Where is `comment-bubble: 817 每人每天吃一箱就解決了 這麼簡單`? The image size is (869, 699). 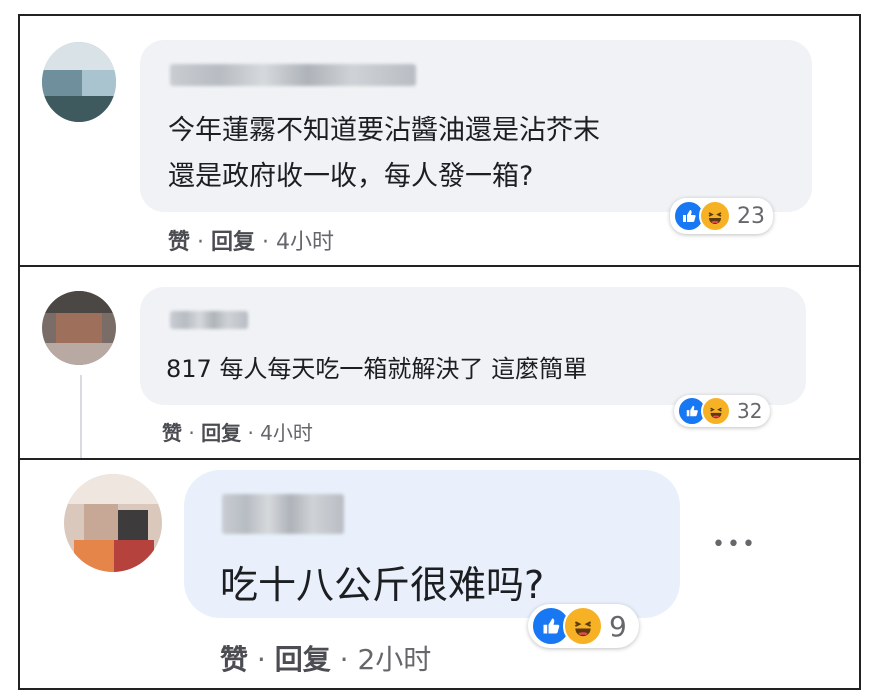
comment-bubble: 817 每人每天吃一箱就解決了 這麼簡單 is located at coordinates (473, 346).